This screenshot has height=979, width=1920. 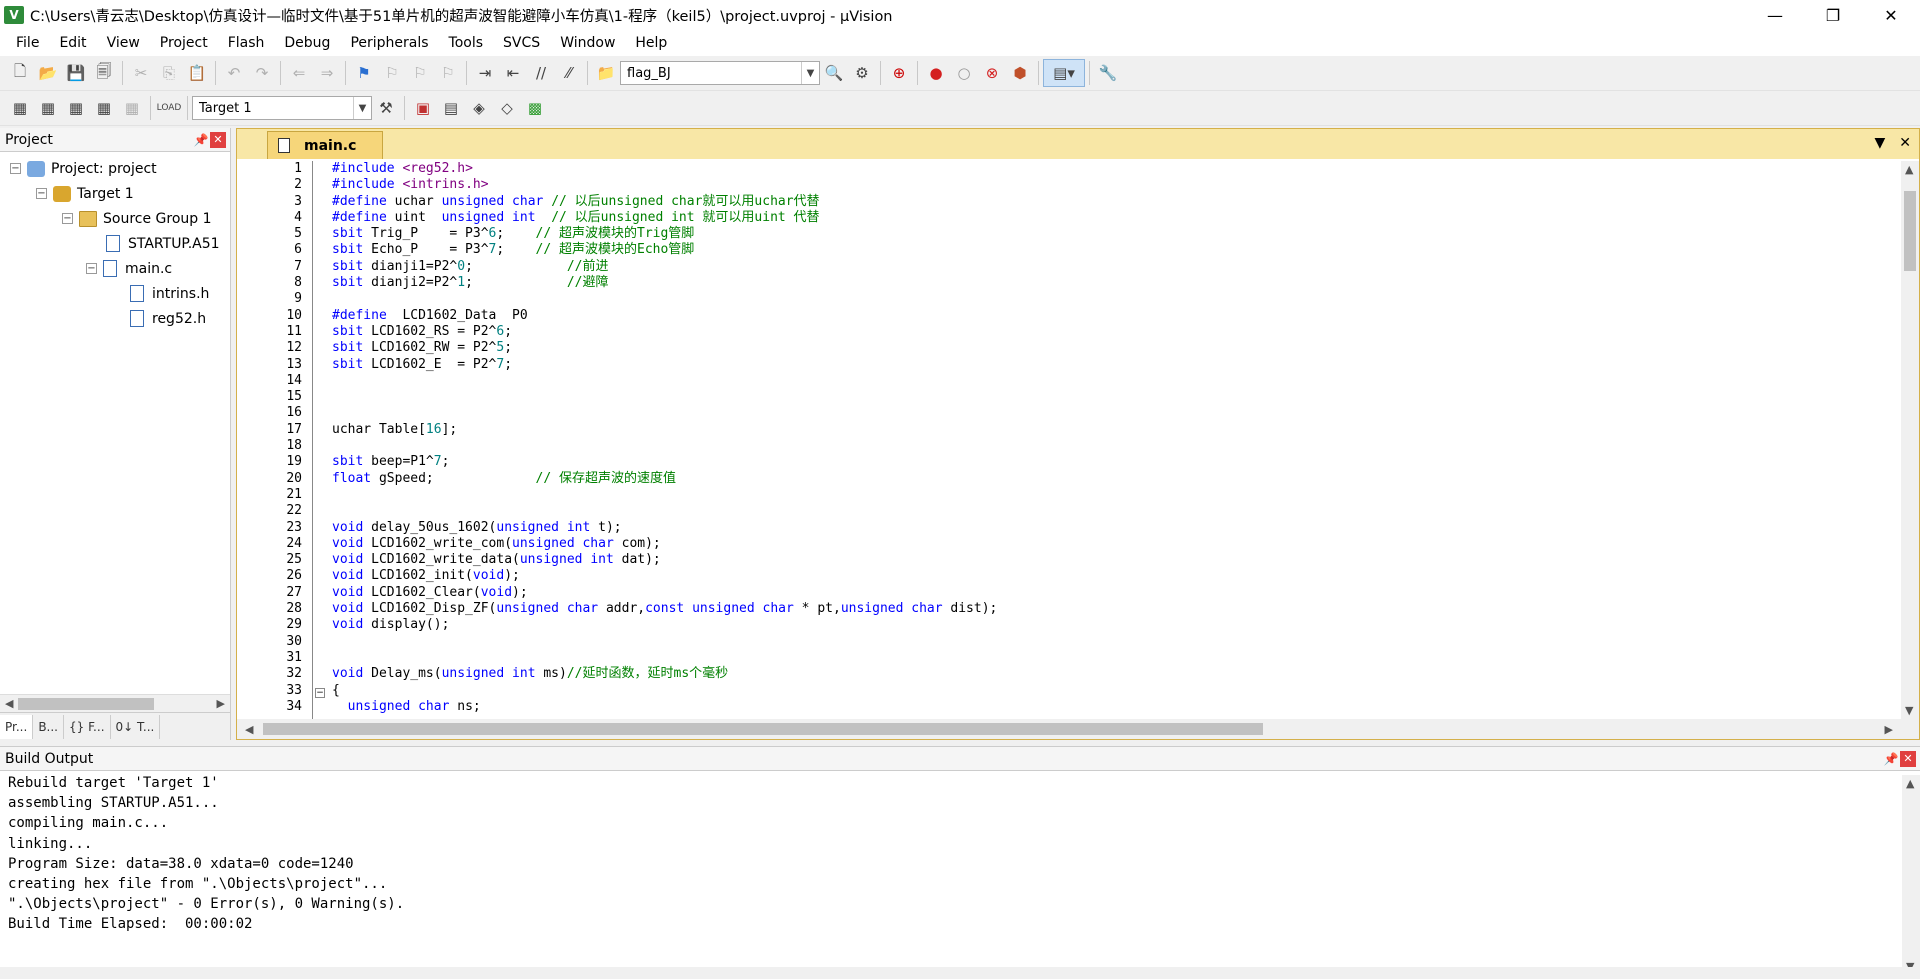 I want to click on code-line: void LCD1602_Clear(void);, so click(x=1116, y=593).